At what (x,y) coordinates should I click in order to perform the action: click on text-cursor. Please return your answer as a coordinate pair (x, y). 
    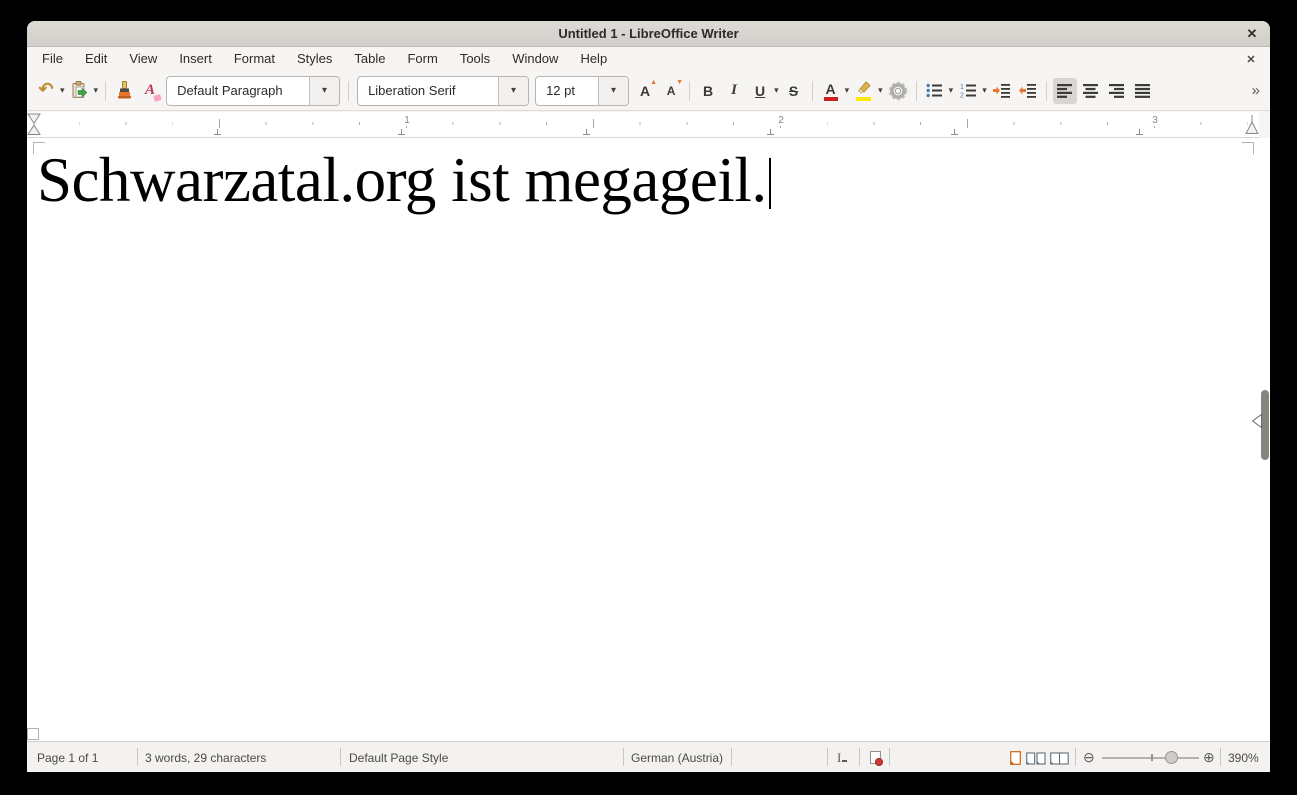
    Looking at the image, I should click on (770, 183).